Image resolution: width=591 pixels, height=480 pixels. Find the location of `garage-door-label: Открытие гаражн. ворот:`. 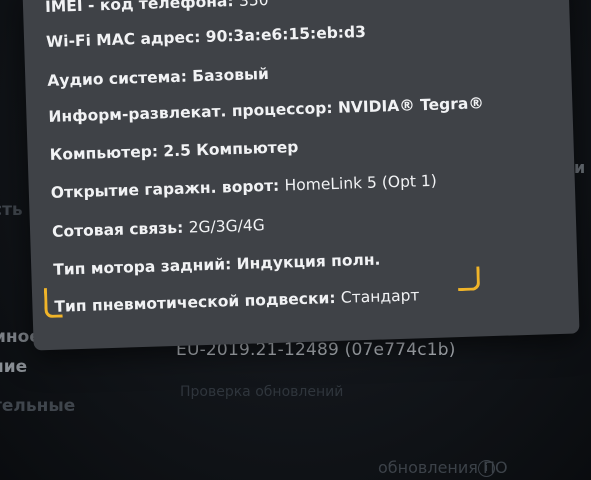

garage-door-label: Открытие гаражн. ворот: is located at coordinates (167, 189).